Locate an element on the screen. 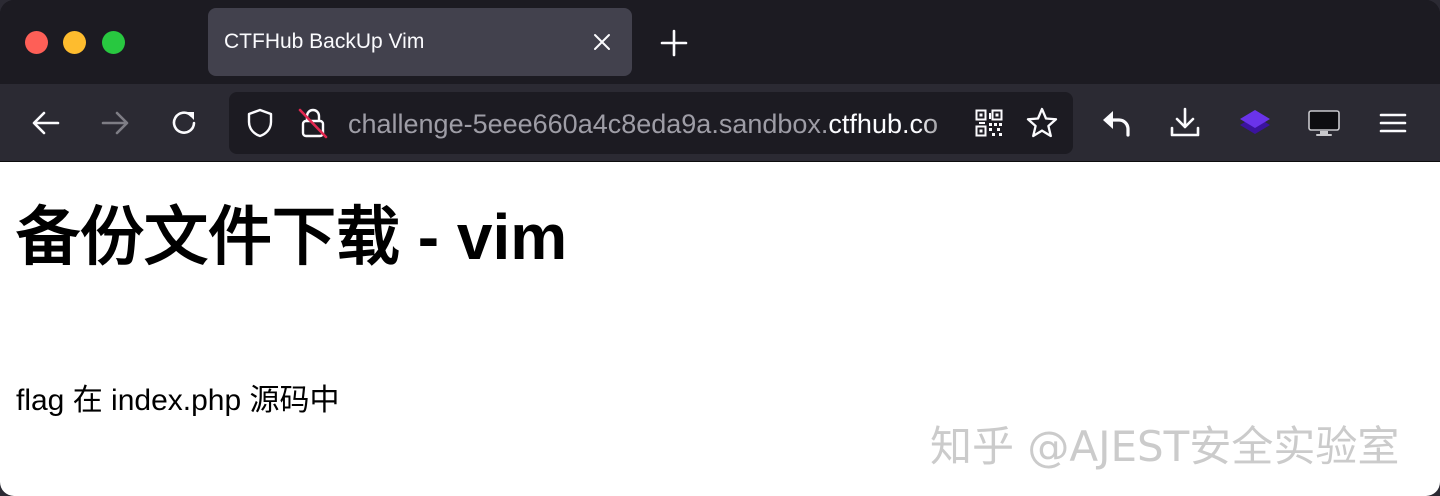 The image size is (1440, 496). tab-title: CTFHub BackUp Vim is located at coordinates (324, 41).